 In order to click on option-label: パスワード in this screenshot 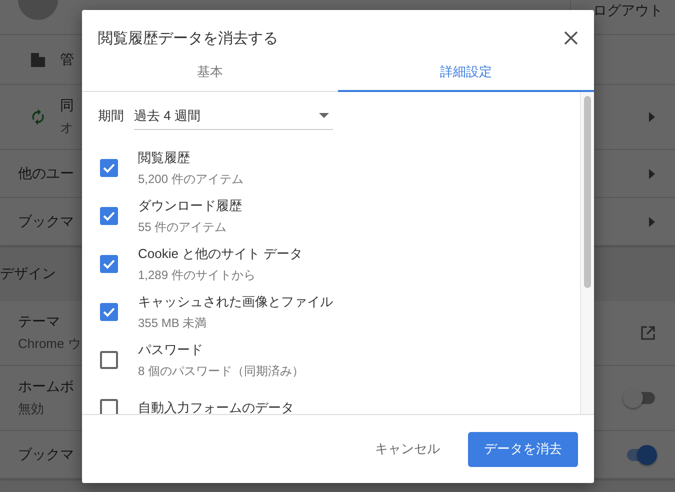, I will do `click(171, 349)`.